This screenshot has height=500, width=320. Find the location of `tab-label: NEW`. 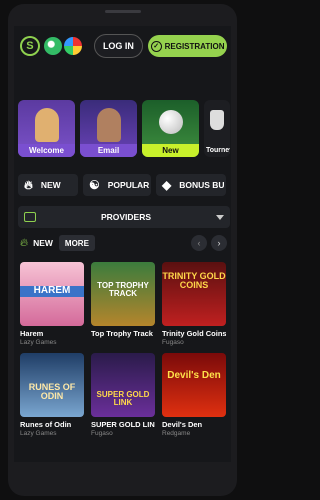

tab-label: NEW is located at coordinates (50, 185).